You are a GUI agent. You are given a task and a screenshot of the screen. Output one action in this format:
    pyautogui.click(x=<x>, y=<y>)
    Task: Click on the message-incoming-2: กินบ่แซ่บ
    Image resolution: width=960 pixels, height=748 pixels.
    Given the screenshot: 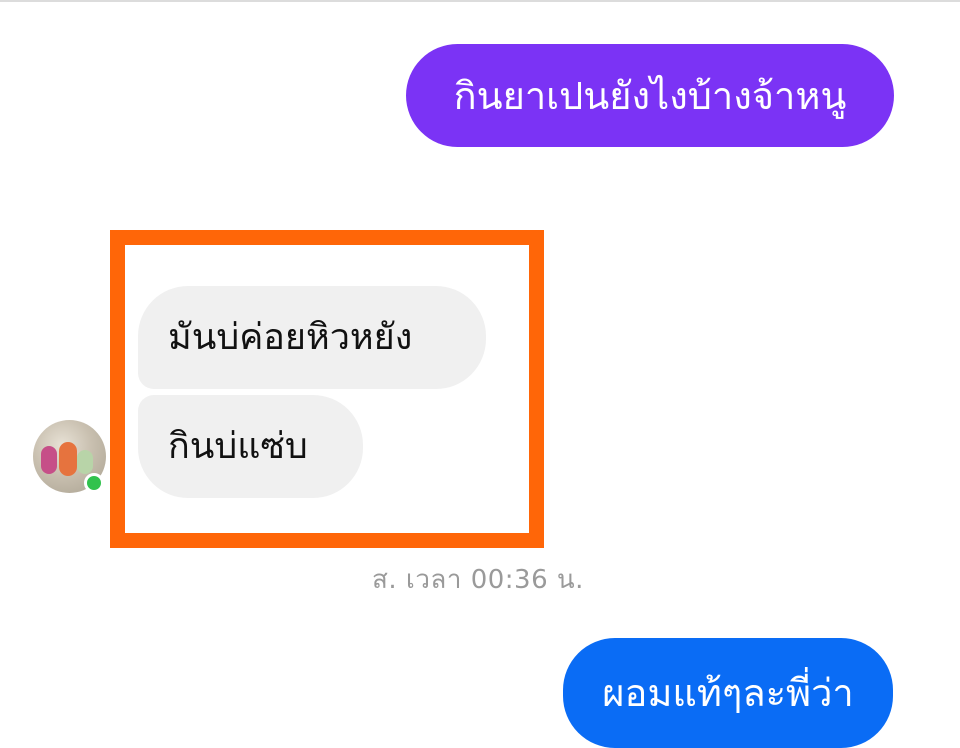 What is the action you would take?
    pyautogui.click(x=250, y=446)
    